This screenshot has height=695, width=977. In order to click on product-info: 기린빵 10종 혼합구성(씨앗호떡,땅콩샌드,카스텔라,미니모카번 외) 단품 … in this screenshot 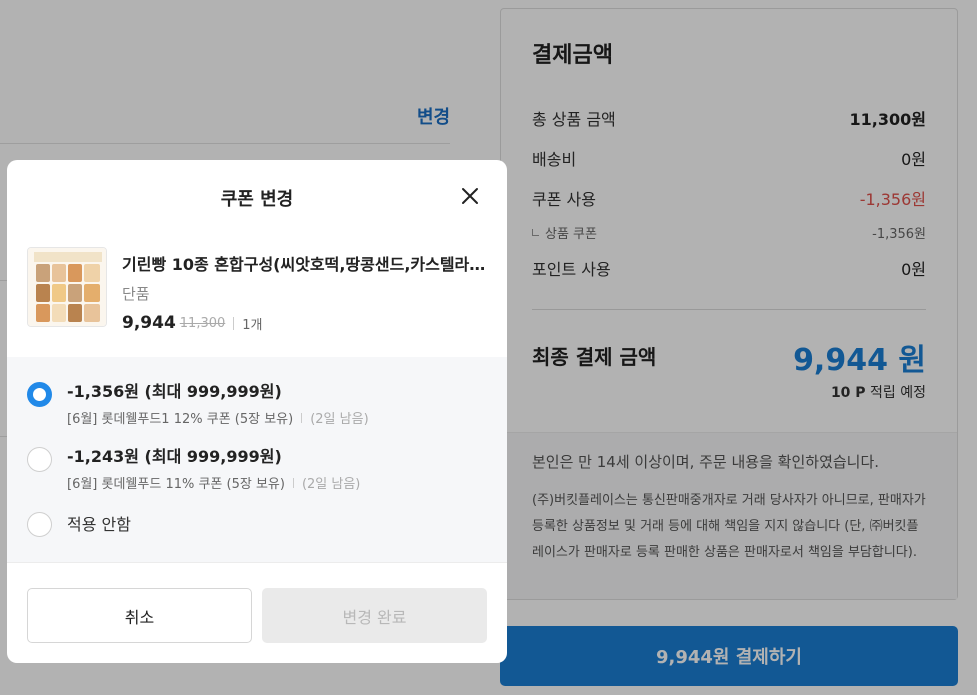, I will do `click(257, 290)`.